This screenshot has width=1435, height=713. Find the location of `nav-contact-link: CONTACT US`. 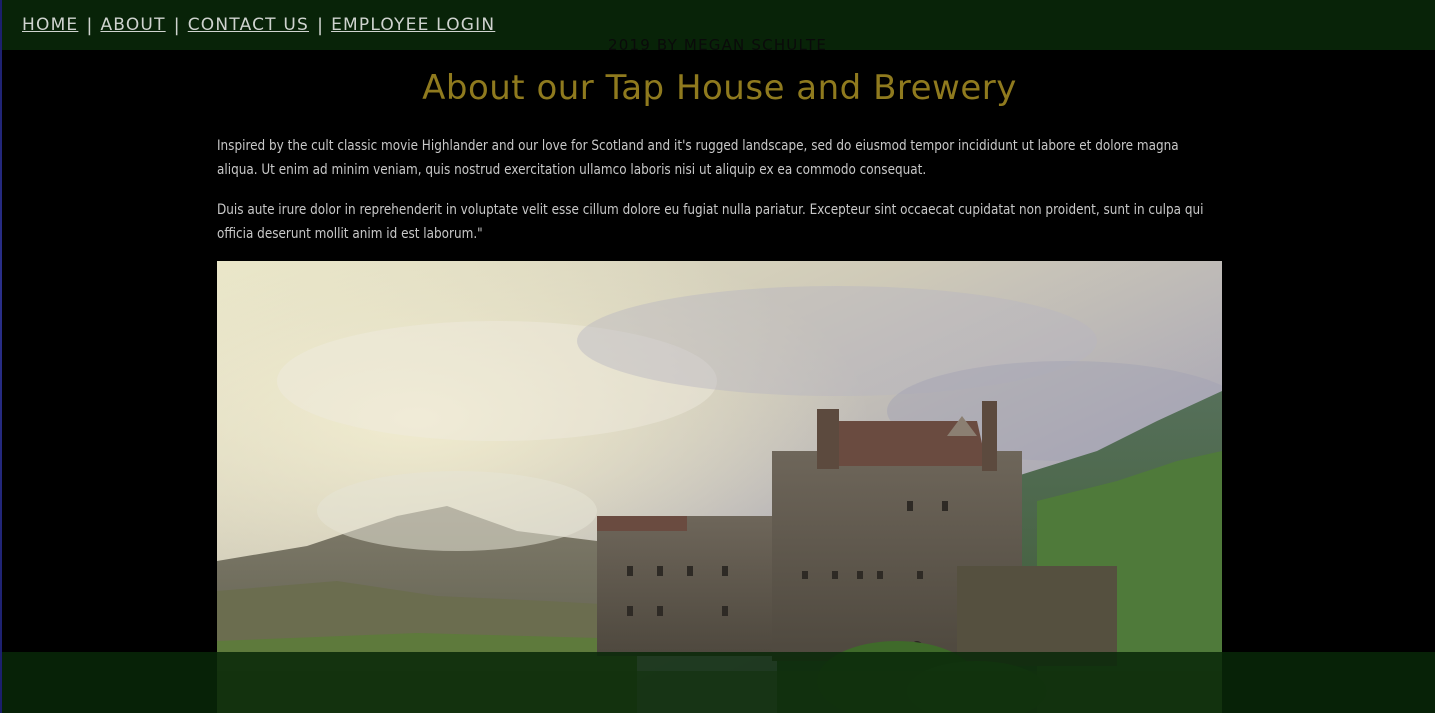

nav-contact-link: CONTACT US is located at coordinates (248, 25).